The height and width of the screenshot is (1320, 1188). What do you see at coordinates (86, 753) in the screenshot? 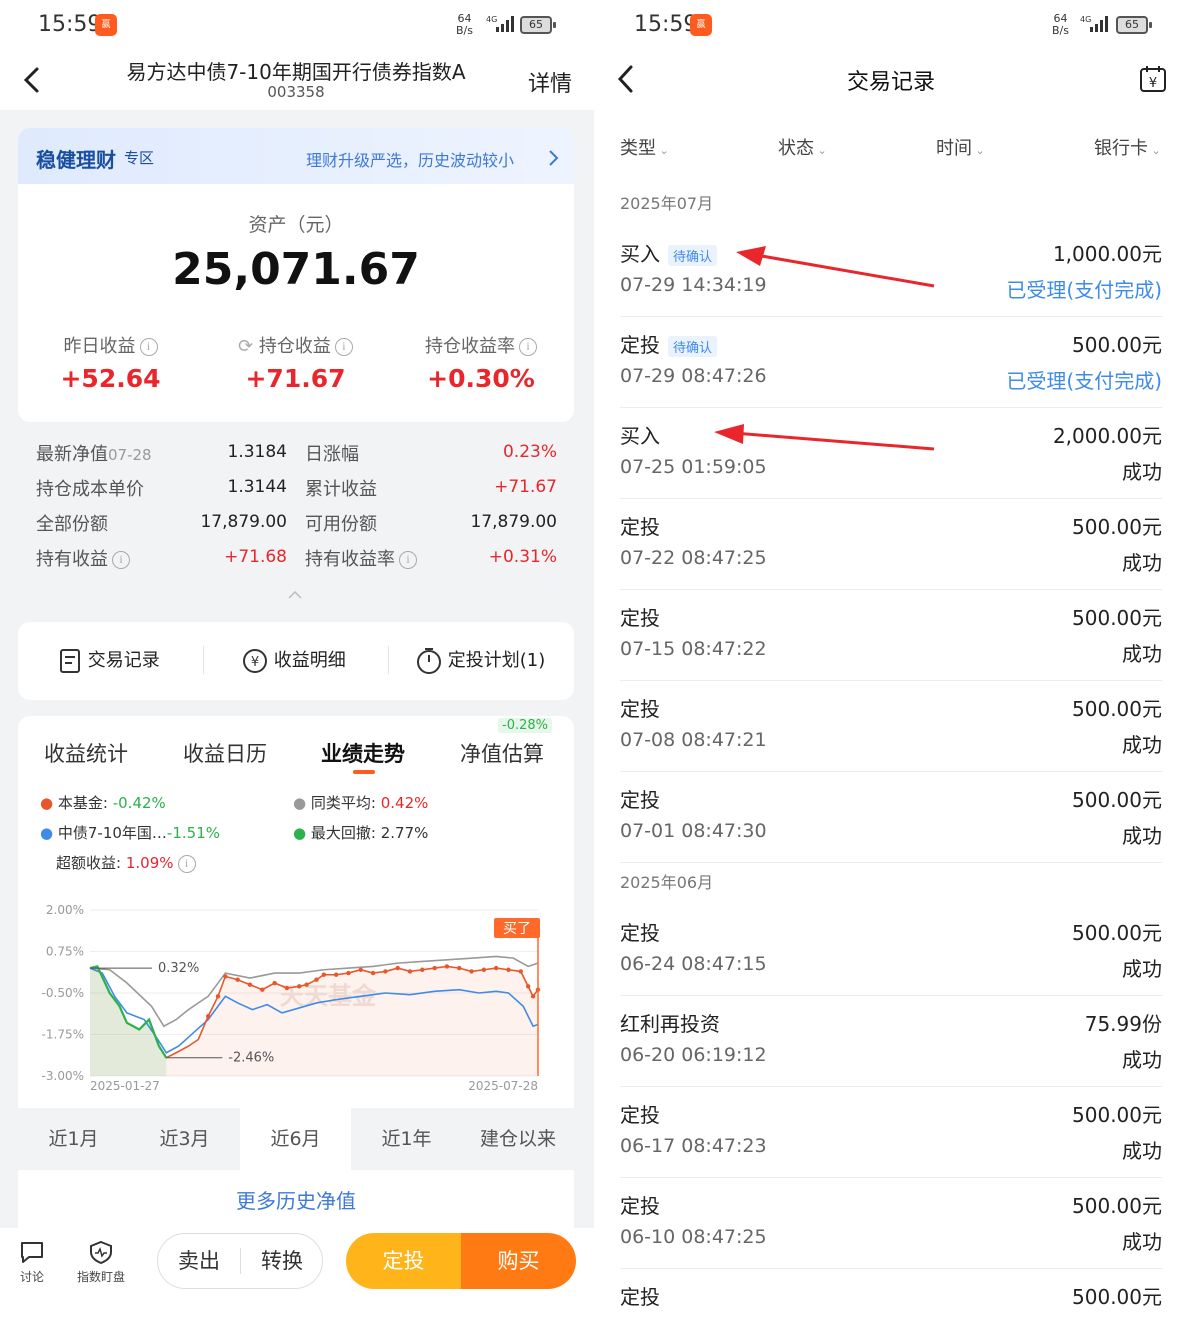
I see `tab-profit-stats: 收益统计` at bounding box center [86, 753].